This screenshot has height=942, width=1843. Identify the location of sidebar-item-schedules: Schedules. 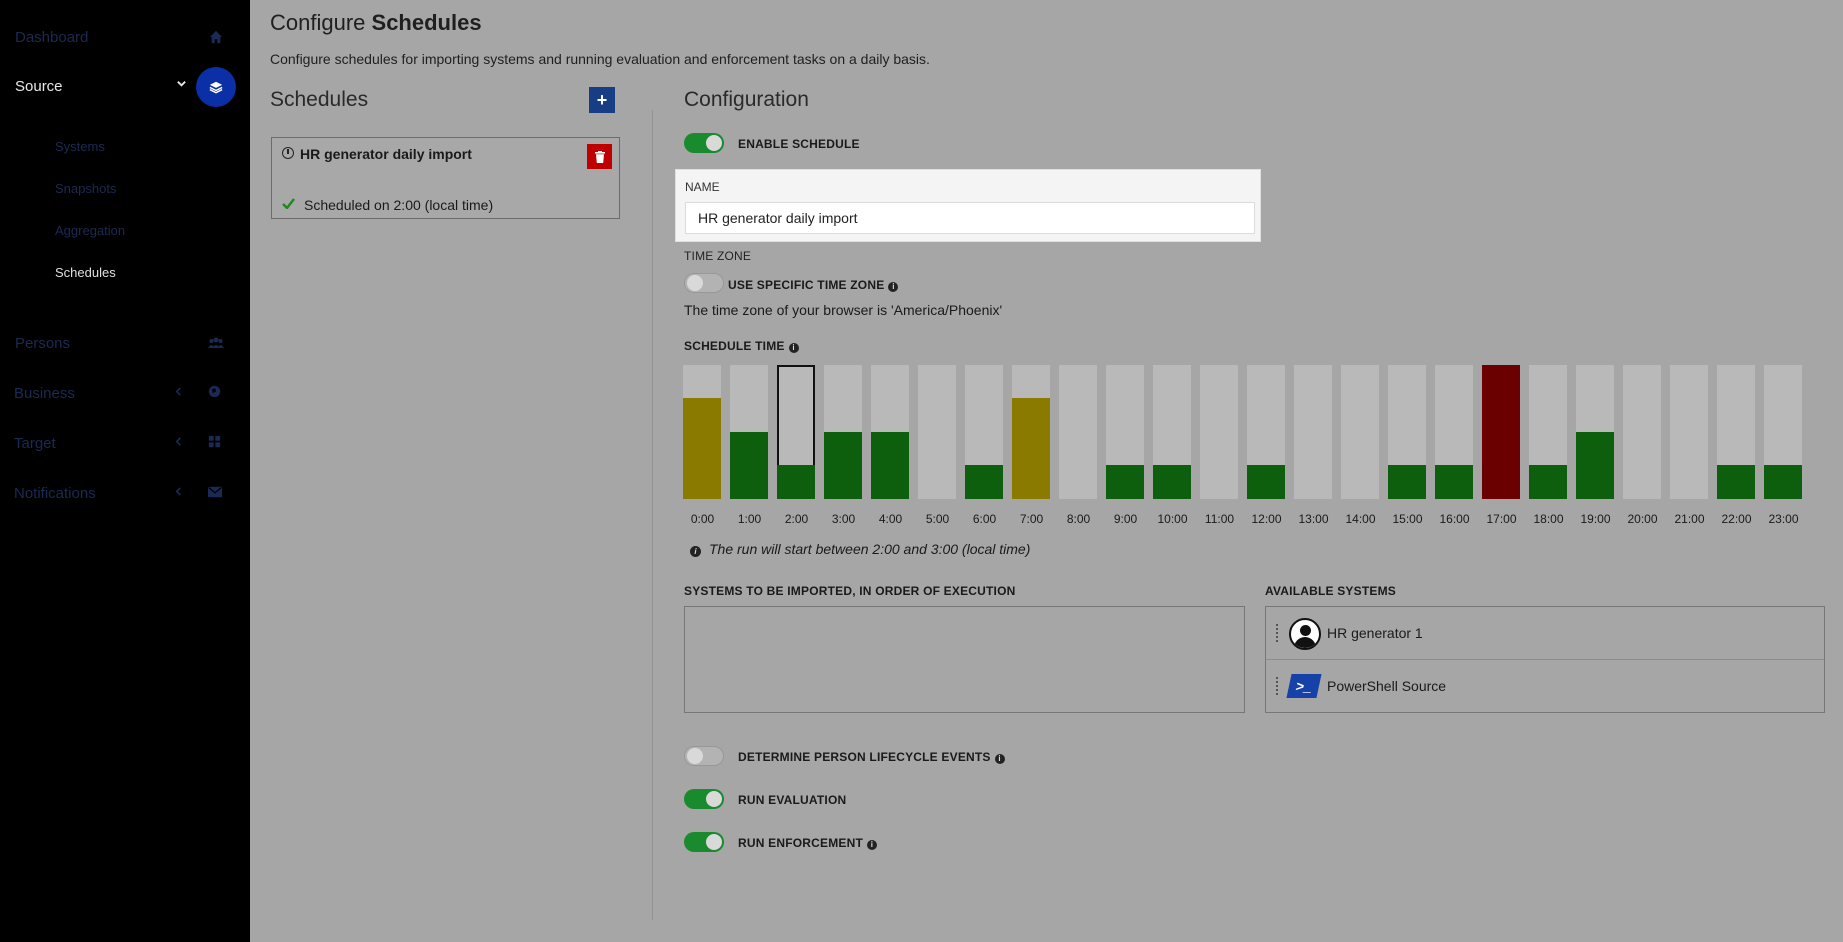
(85, 272).